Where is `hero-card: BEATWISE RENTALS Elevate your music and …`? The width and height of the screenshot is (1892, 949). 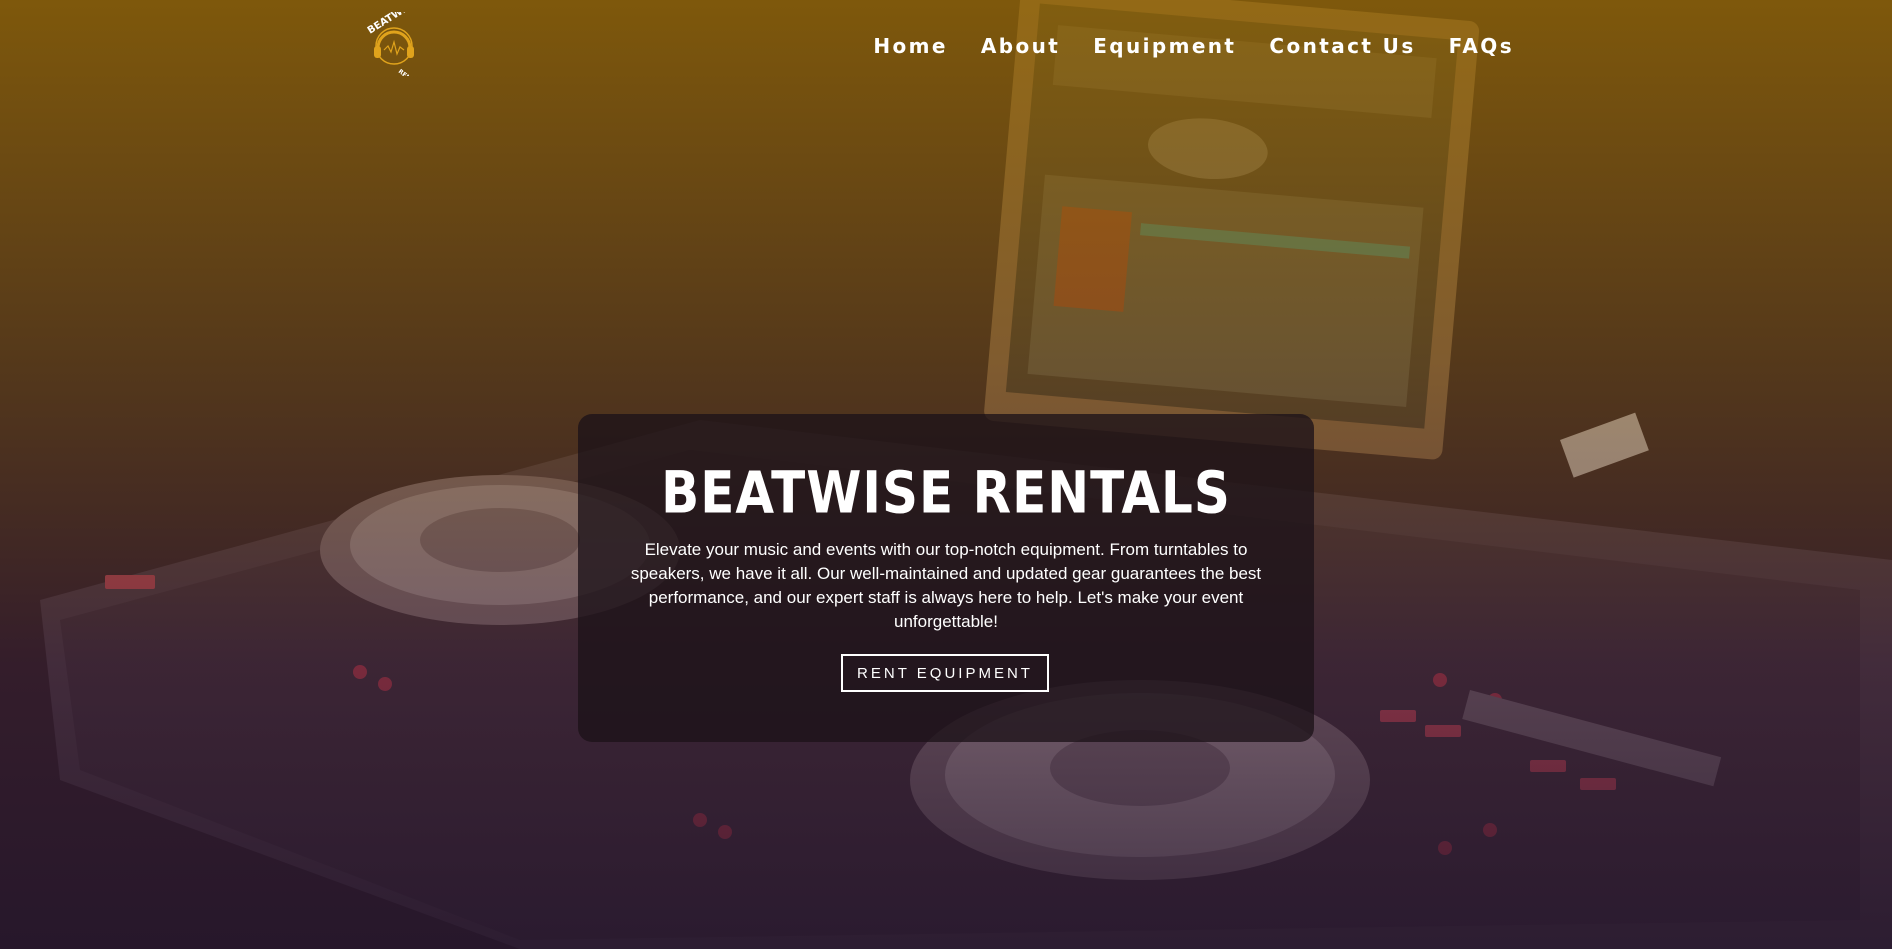 hero-card: BEATWISE RENTALS Elevate your music and … is located at coordinates (946, 578).